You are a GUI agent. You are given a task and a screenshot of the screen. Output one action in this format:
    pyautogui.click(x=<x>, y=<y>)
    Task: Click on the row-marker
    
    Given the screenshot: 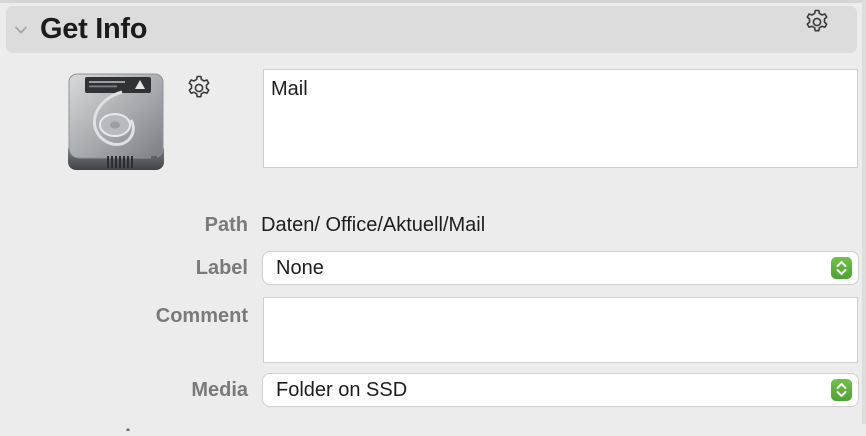 What is the action you would take?
    pyautogui.click(x=128, y=425)
    